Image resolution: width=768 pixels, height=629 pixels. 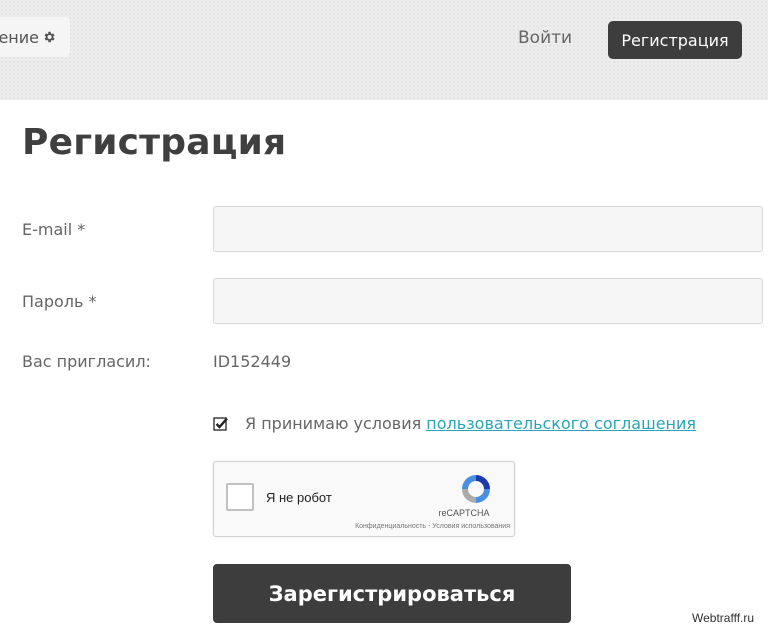 What do you see at coordinates (723, 618) in the screenshot?
I see `watermark: Webtrafff.ru` at bounding box center [723, 618].